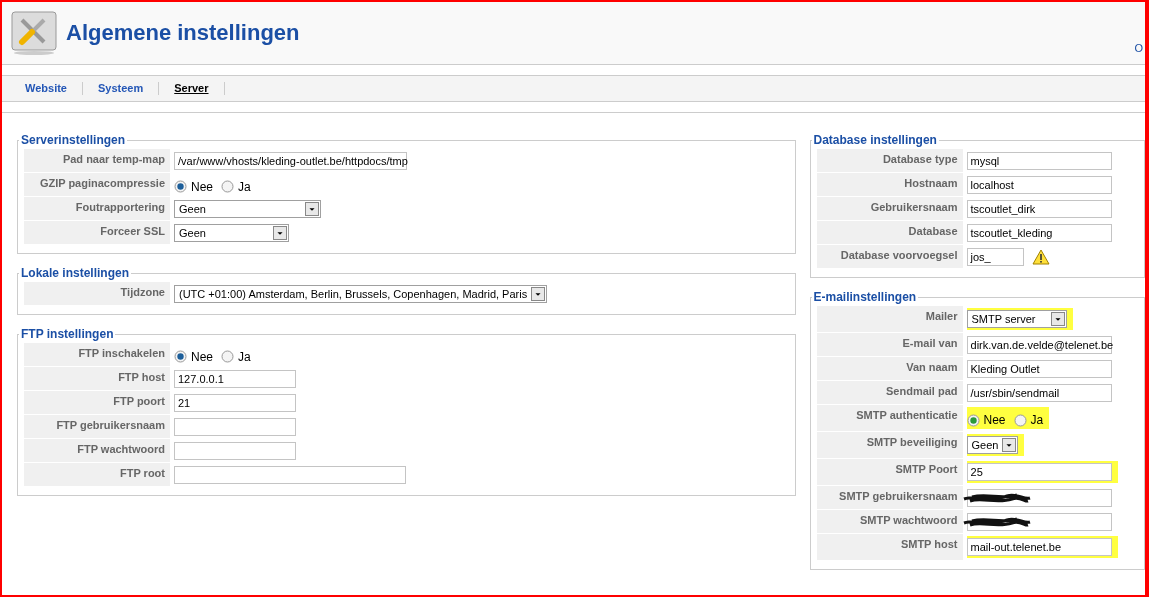 The height and width of the screenshot is (597, 1149). I want to click on field-label: Mailer, so click(889, 319).